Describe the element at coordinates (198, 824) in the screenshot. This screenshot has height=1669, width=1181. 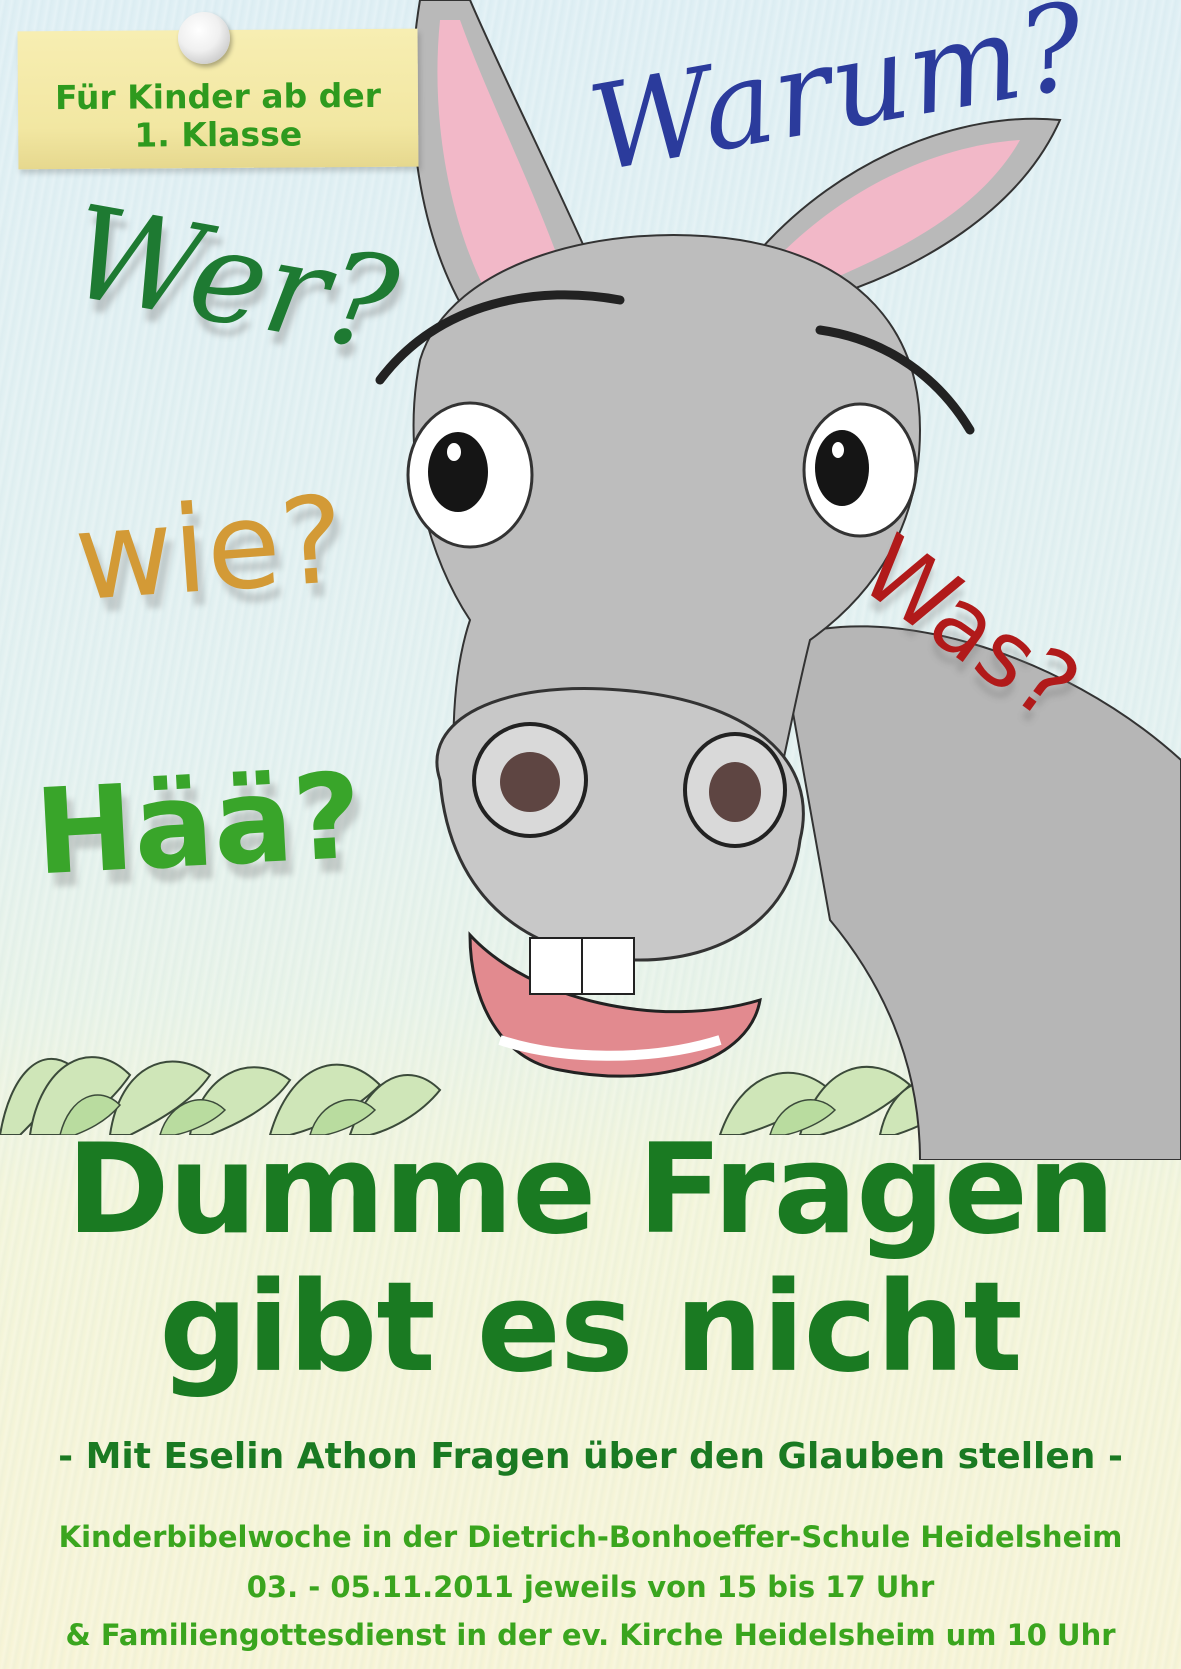
I see `question-haa: Hää?` at that location.